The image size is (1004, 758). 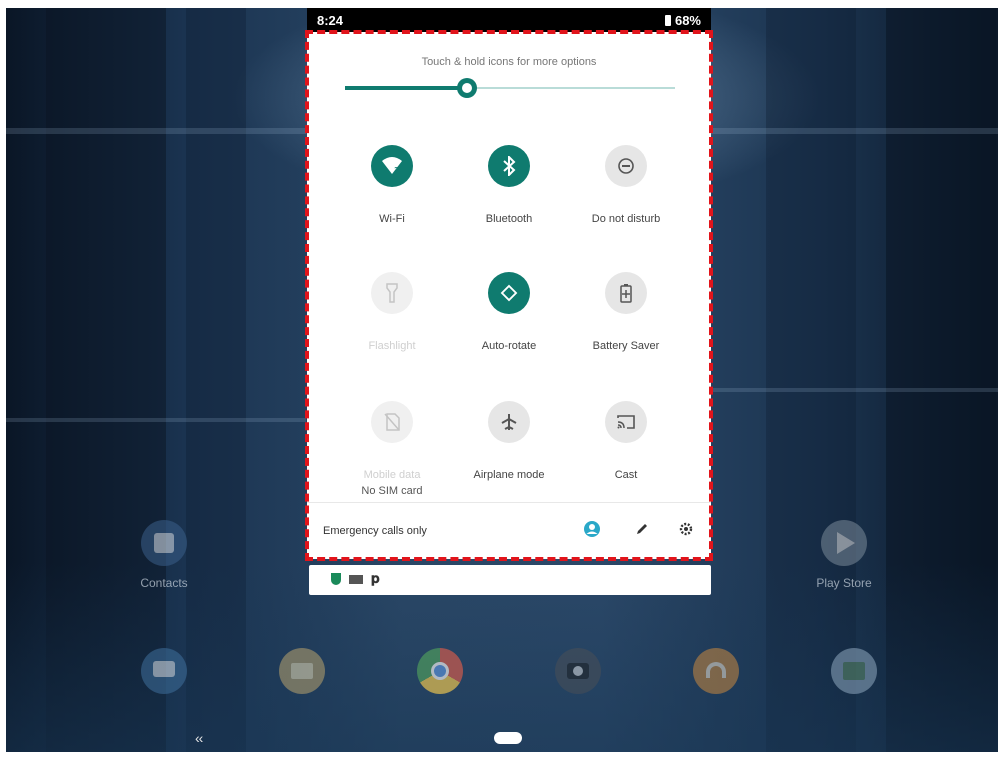 I want to click on gallery-icon, so click(x=854, y=671).